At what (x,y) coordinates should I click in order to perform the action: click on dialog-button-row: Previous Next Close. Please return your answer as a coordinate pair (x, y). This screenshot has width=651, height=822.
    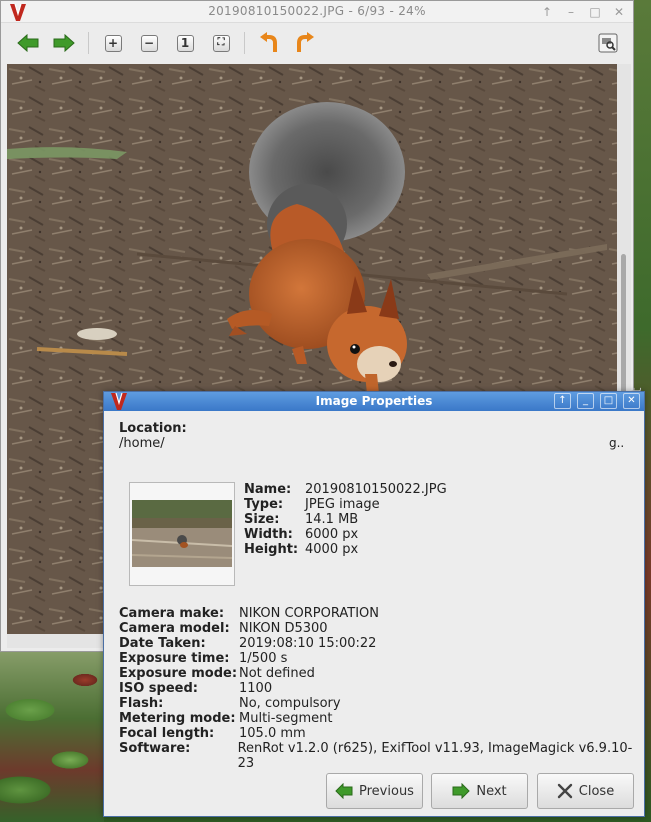
    Looking at the image, I should click on (480, 791).